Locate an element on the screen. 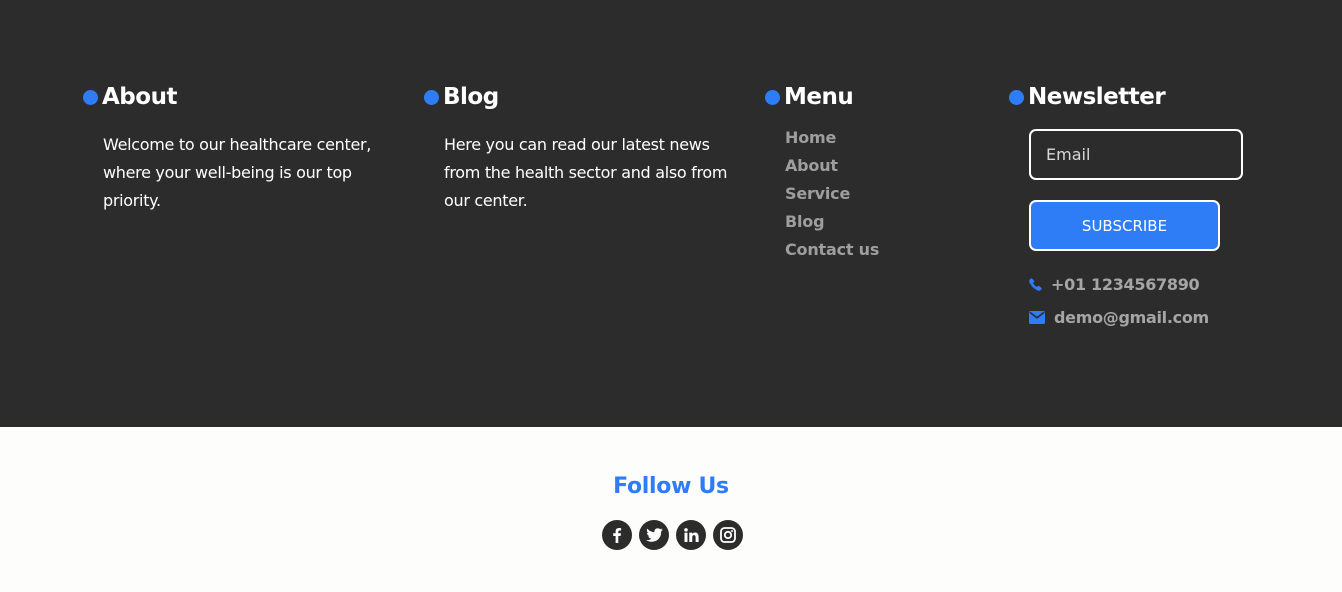 This screenshot has width=1342, height=592. menu-item-about: About is located at coordinates (885, 166).